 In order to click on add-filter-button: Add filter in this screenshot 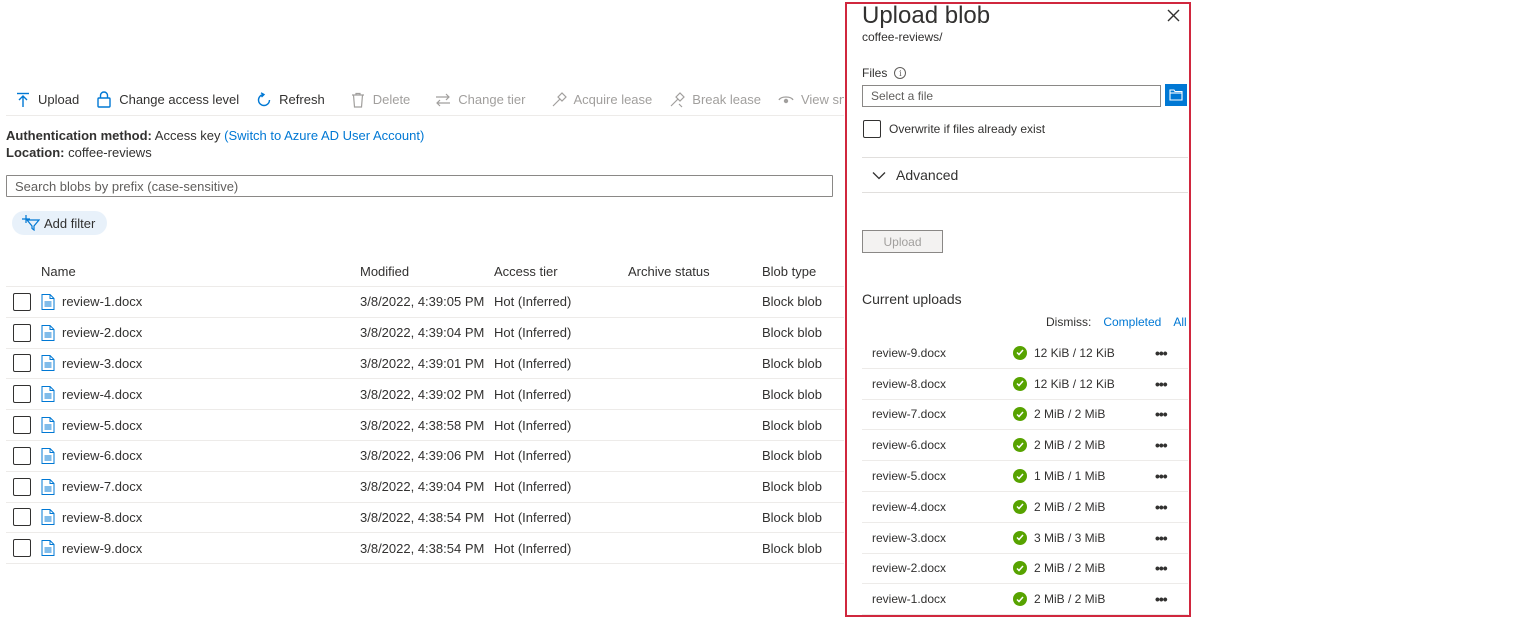, I will do `click(60, 223)`.